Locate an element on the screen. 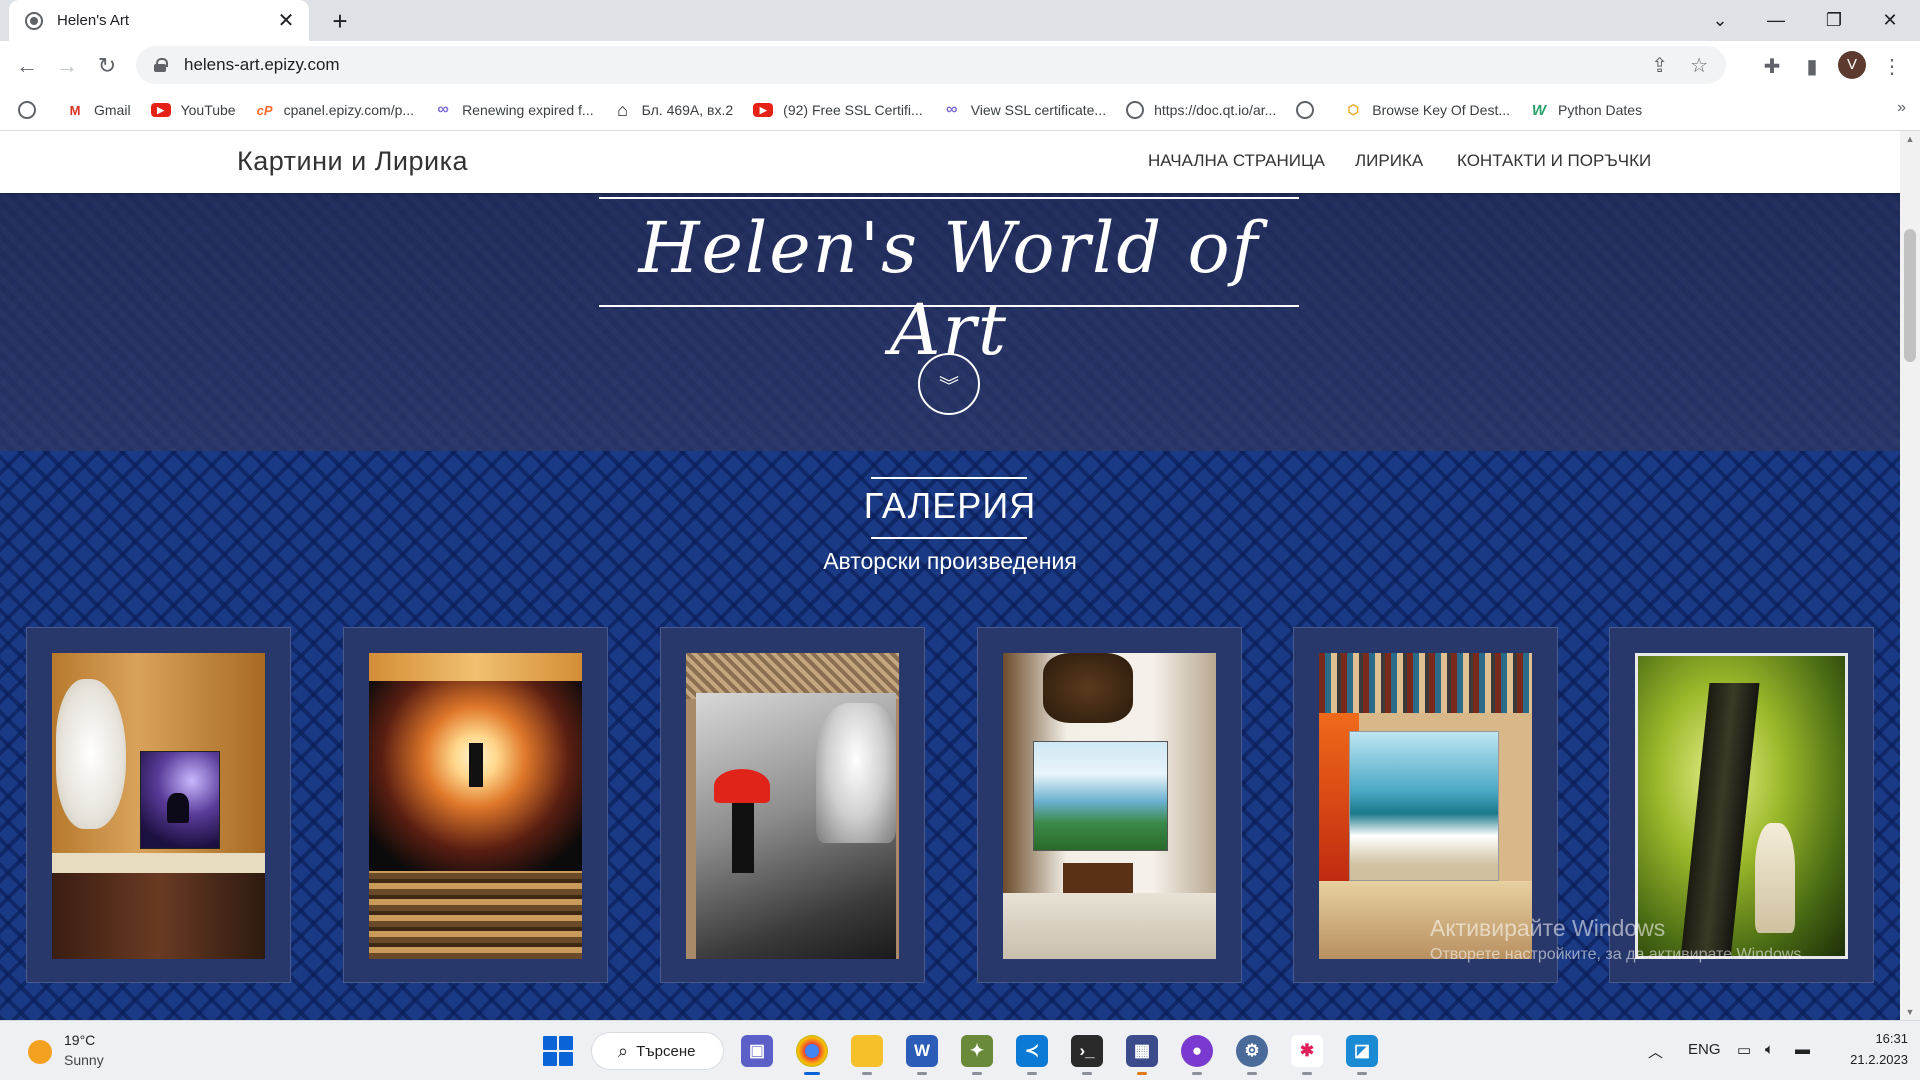  tab-search-button: ⌄ is located at coordinates (1720, 20).